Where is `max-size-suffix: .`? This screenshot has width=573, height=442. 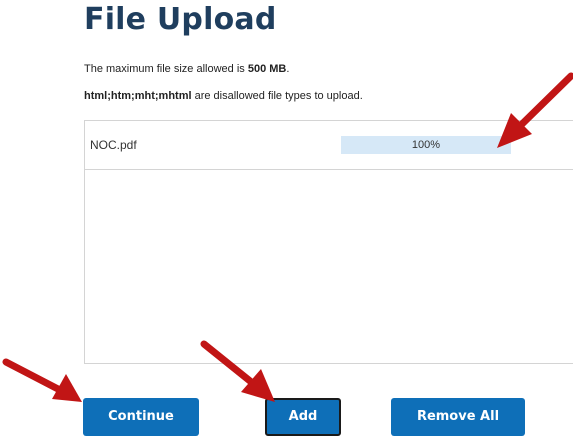 max-size-suffix: . is located at coordinates (288, 69).